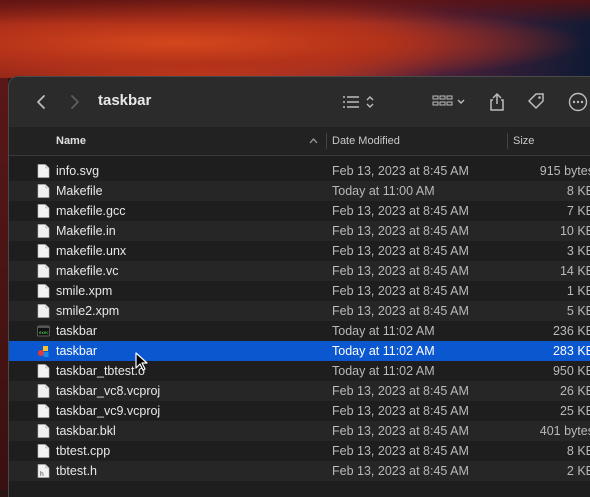 Image resolution: width=590 pixels, height=497 pixels. What do you see at coordinates (91, 211) in the screenshot?
I see `file-name: makefile.gcc` at bounding box center [91, 211].